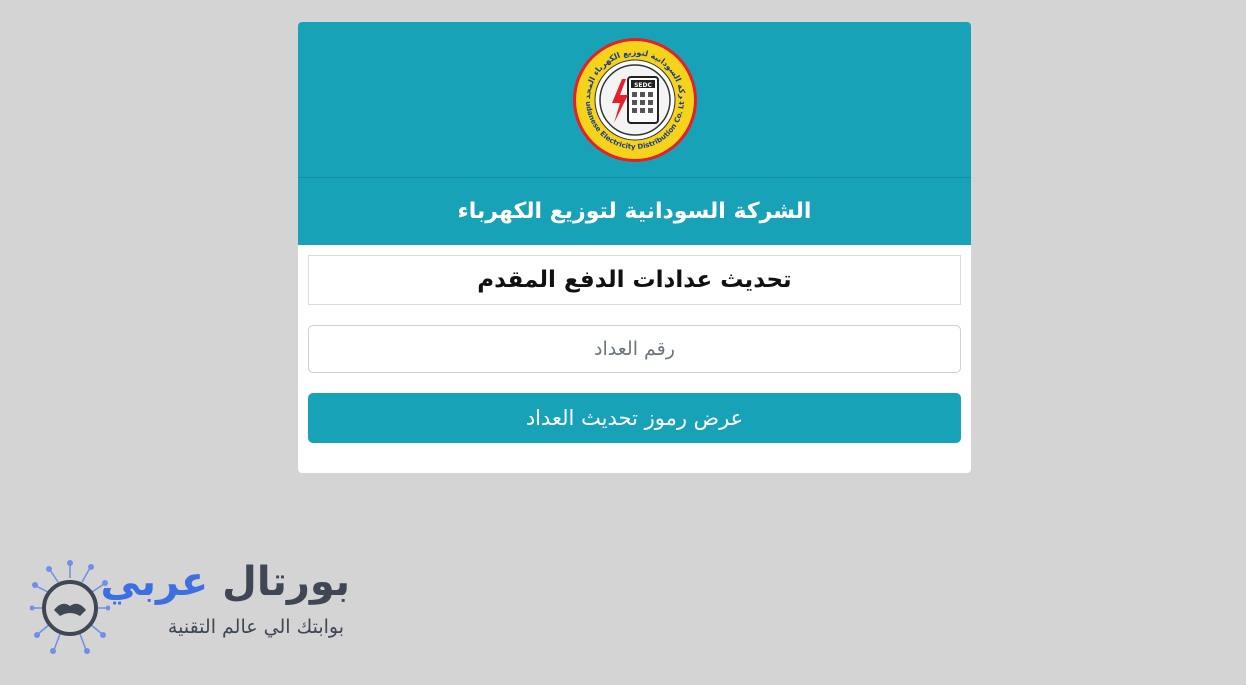 This screenshot has width=1246, height=685. I want to click on watermark-word-dark: بورتال, so click(286, 582).